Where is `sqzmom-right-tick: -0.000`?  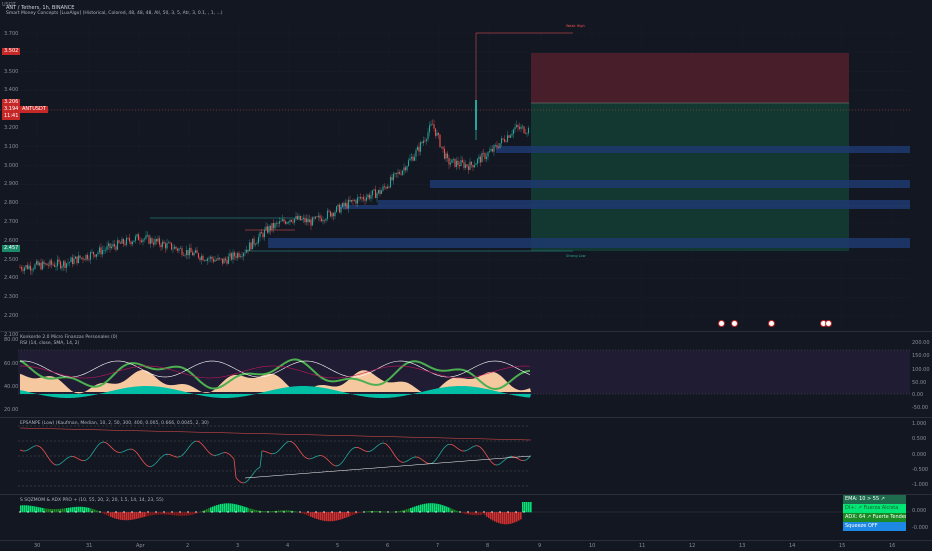 sqzmom-right-tick: -0.000 is located at coordinates (920, 528).